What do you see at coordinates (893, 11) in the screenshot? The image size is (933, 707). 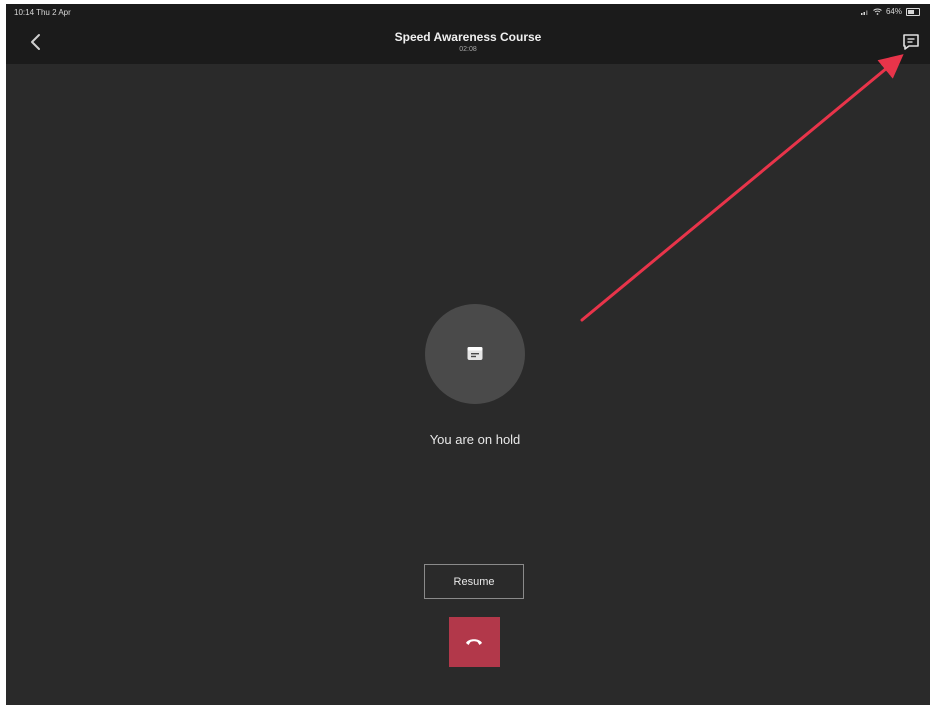 I see `battery-percent: 64%` at bounding box center [893, 11].